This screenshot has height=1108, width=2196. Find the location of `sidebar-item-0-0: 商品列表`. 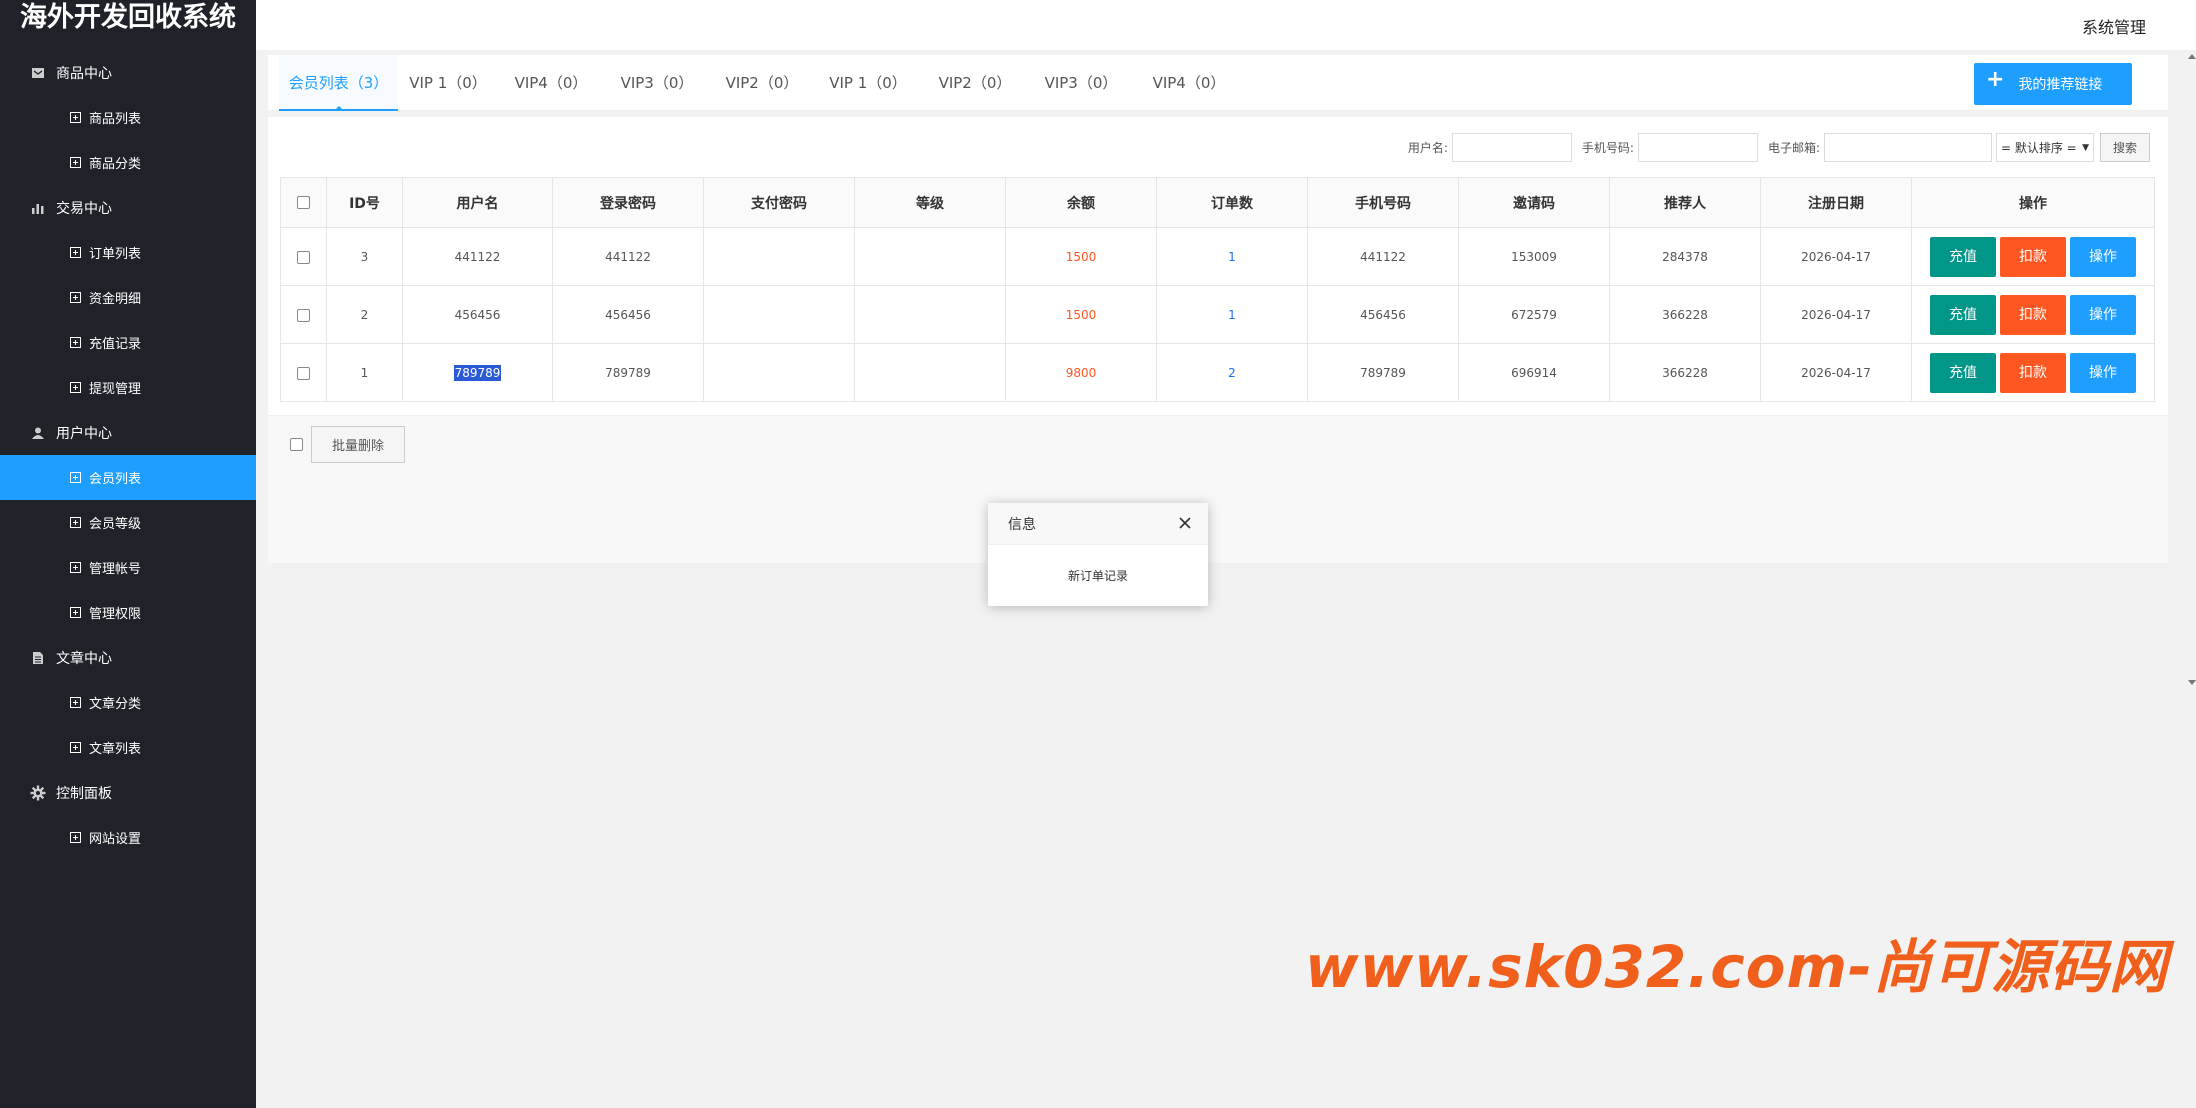

sidebar-item-0-0: 商品列表 is located at coordinates (128, 117).